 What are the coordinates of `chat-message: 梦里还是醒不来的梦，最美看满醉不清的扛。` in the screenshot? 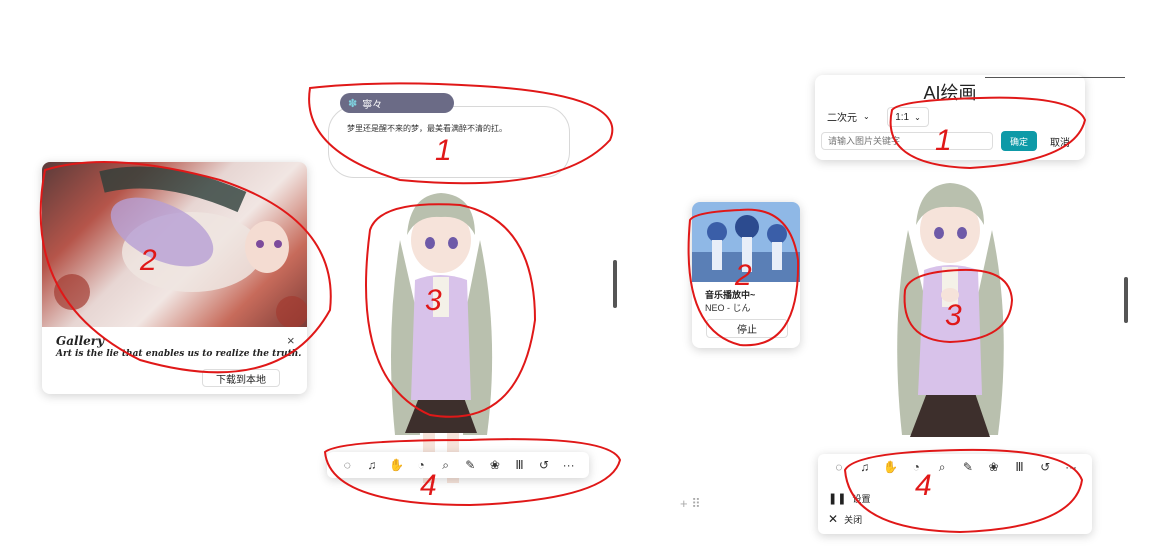 It's located at (427, 128).